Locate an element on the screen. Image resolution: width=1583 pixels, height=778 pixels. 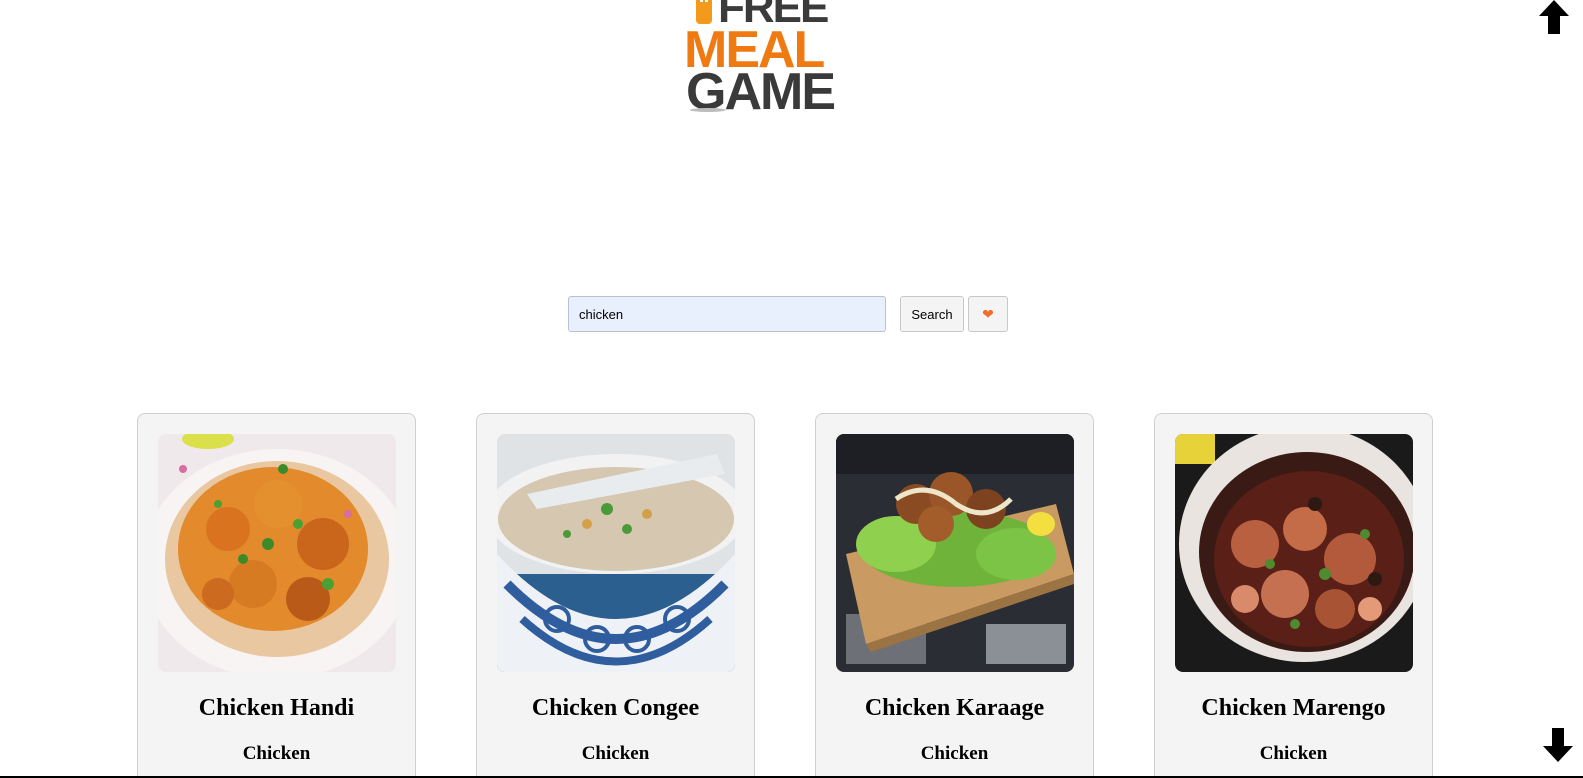
heart-icon: ❤ is located at coordinates (988, 314).